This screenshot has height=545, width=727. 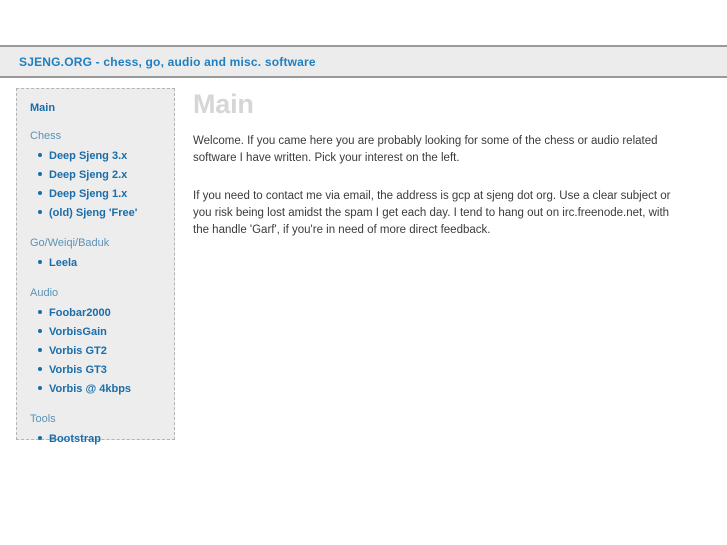 What do you see at coordinates (88, 156) in the screenshot?
I see `sidebar-item-deep-sjeng-3x: Deep Sjeng 3.x` at bounding box center [88, 156].